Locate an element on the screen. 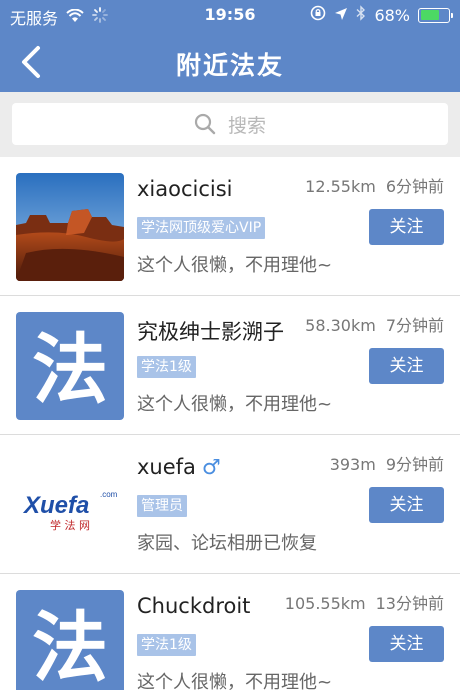 This screenshot has height=690, width=460. user-name: xuefa ♂ is located at coordinates (179, 467).